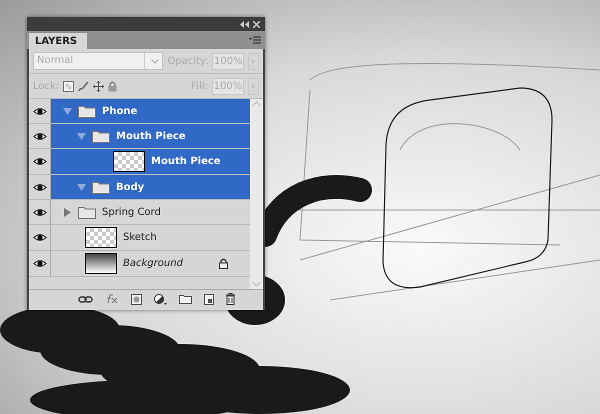  I want to click on layer-name: Spring Cord, so click(131, 212).